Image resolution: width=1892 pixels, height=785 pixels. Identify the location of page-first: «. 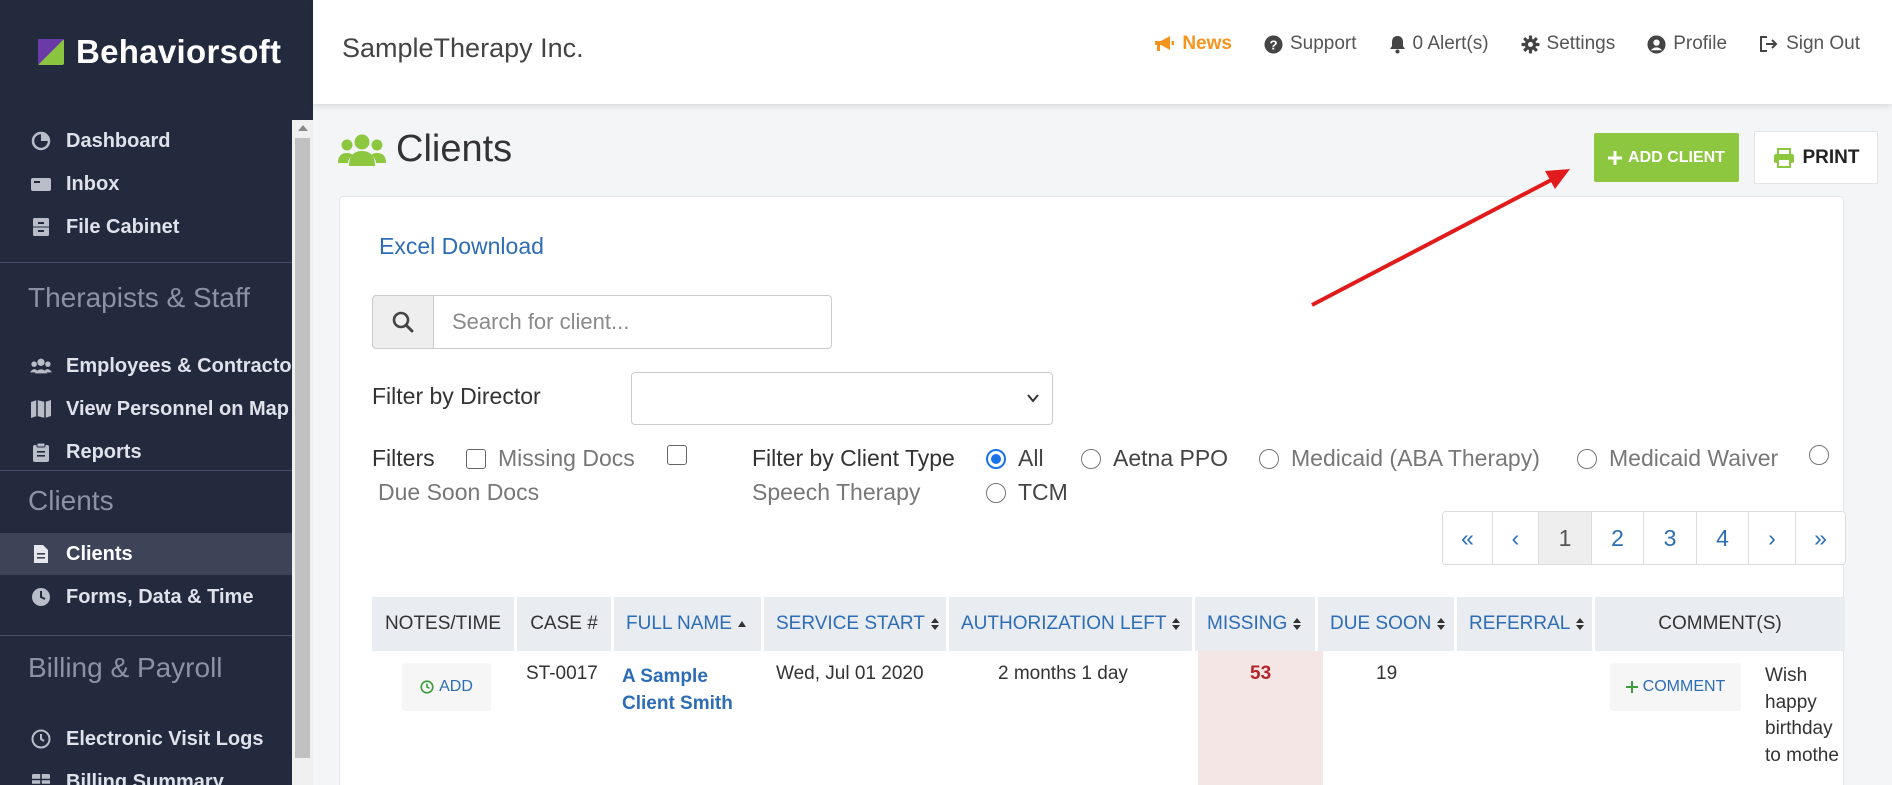
(1468, 538).